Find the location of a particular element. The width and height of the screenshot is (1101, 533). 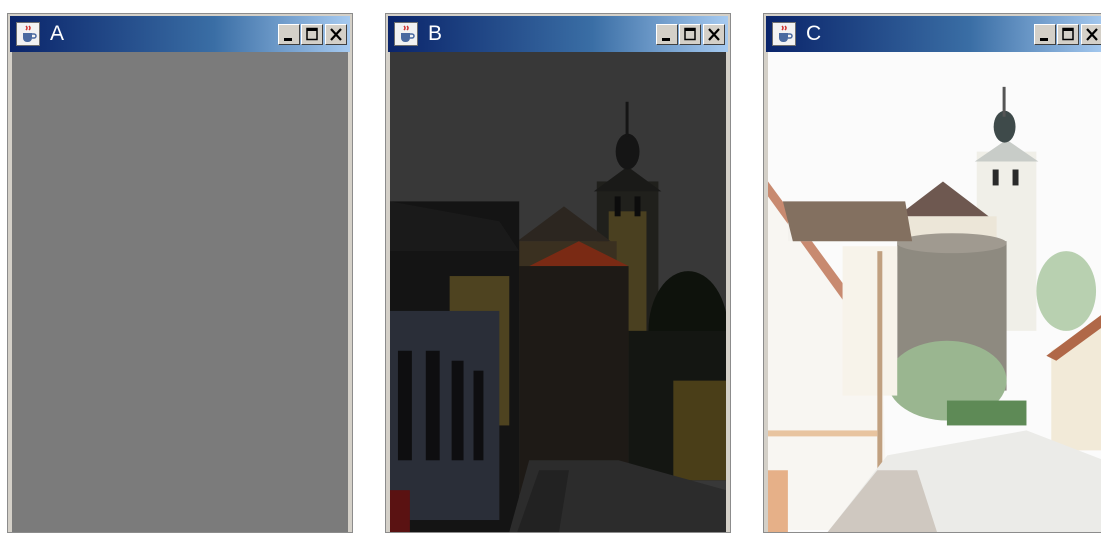

window-title: C is located at coordinates (814, 33).